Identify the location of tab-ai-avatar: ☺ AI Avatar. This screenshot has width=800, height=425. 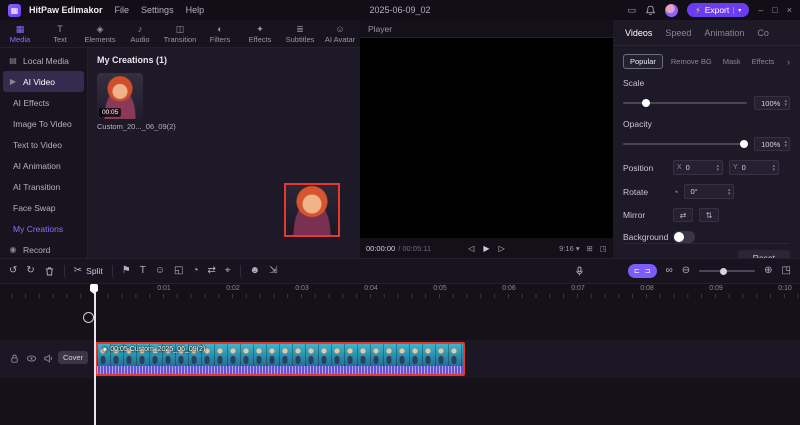
(340, 33).